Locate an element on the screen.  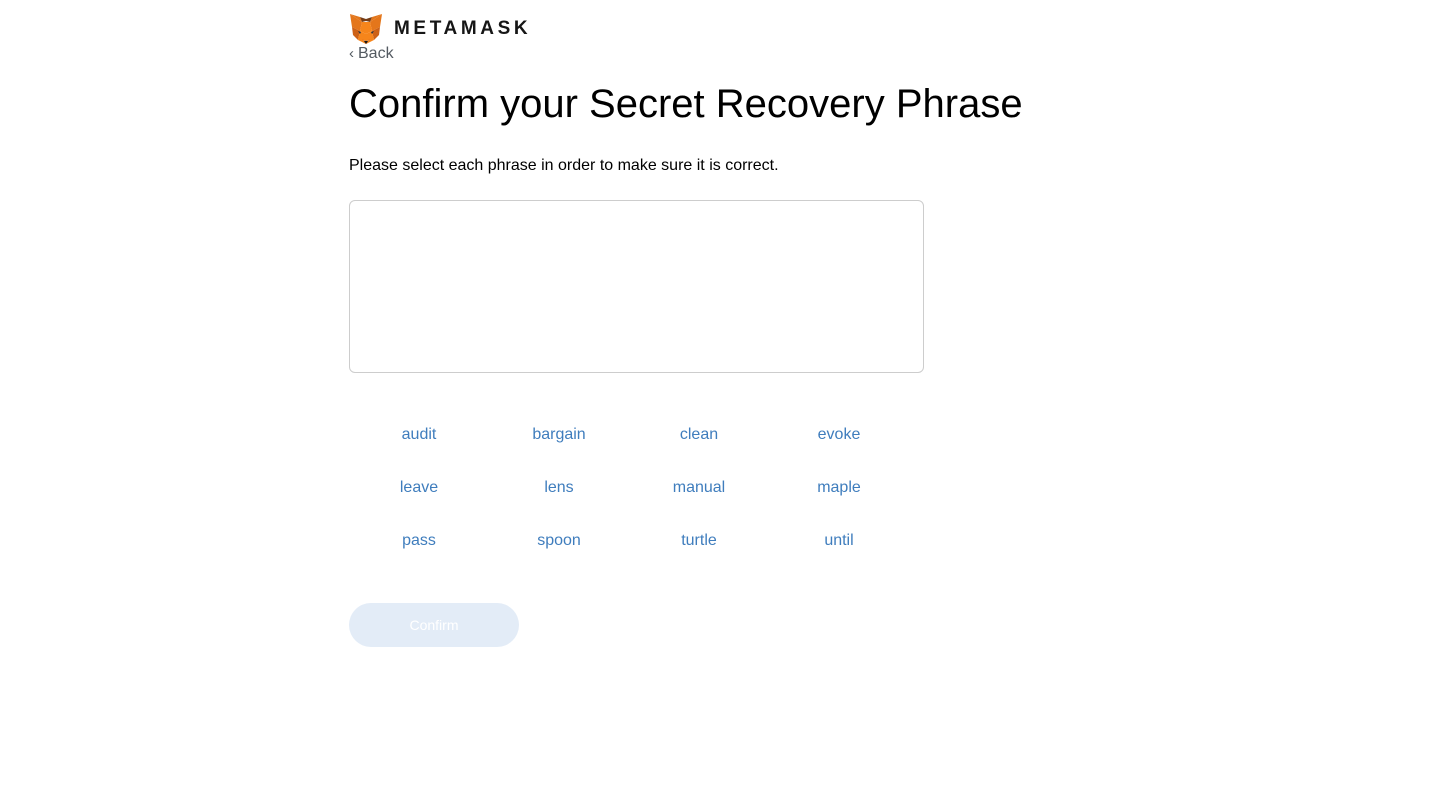
back-link: ‹ Back is located at coordinates (371, 54).